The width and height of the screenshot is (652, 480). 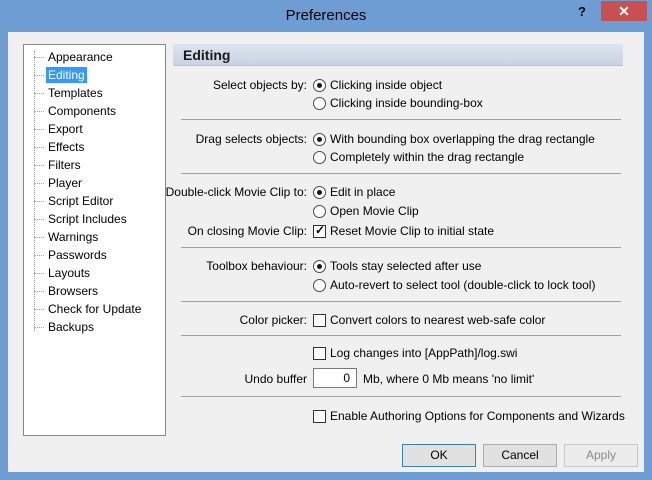 What do you see at coordinates (319, 320) in the screenshot?
I see `web-safe-color-checkbox` at bounding box center [319, 320].